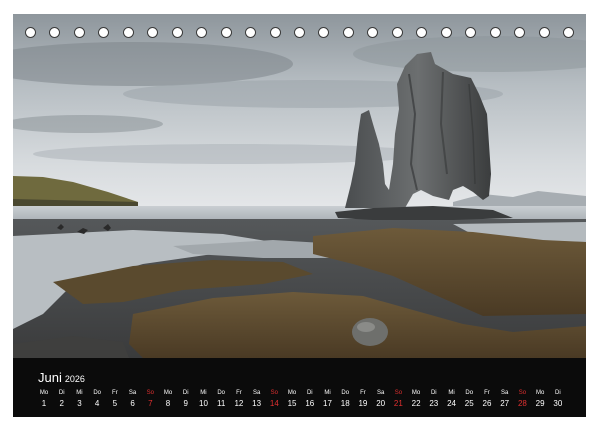 Image resolution: width=600 pixels, height=431 pixels. I want to click on day-cell: Fr 19, so click(363, 399).